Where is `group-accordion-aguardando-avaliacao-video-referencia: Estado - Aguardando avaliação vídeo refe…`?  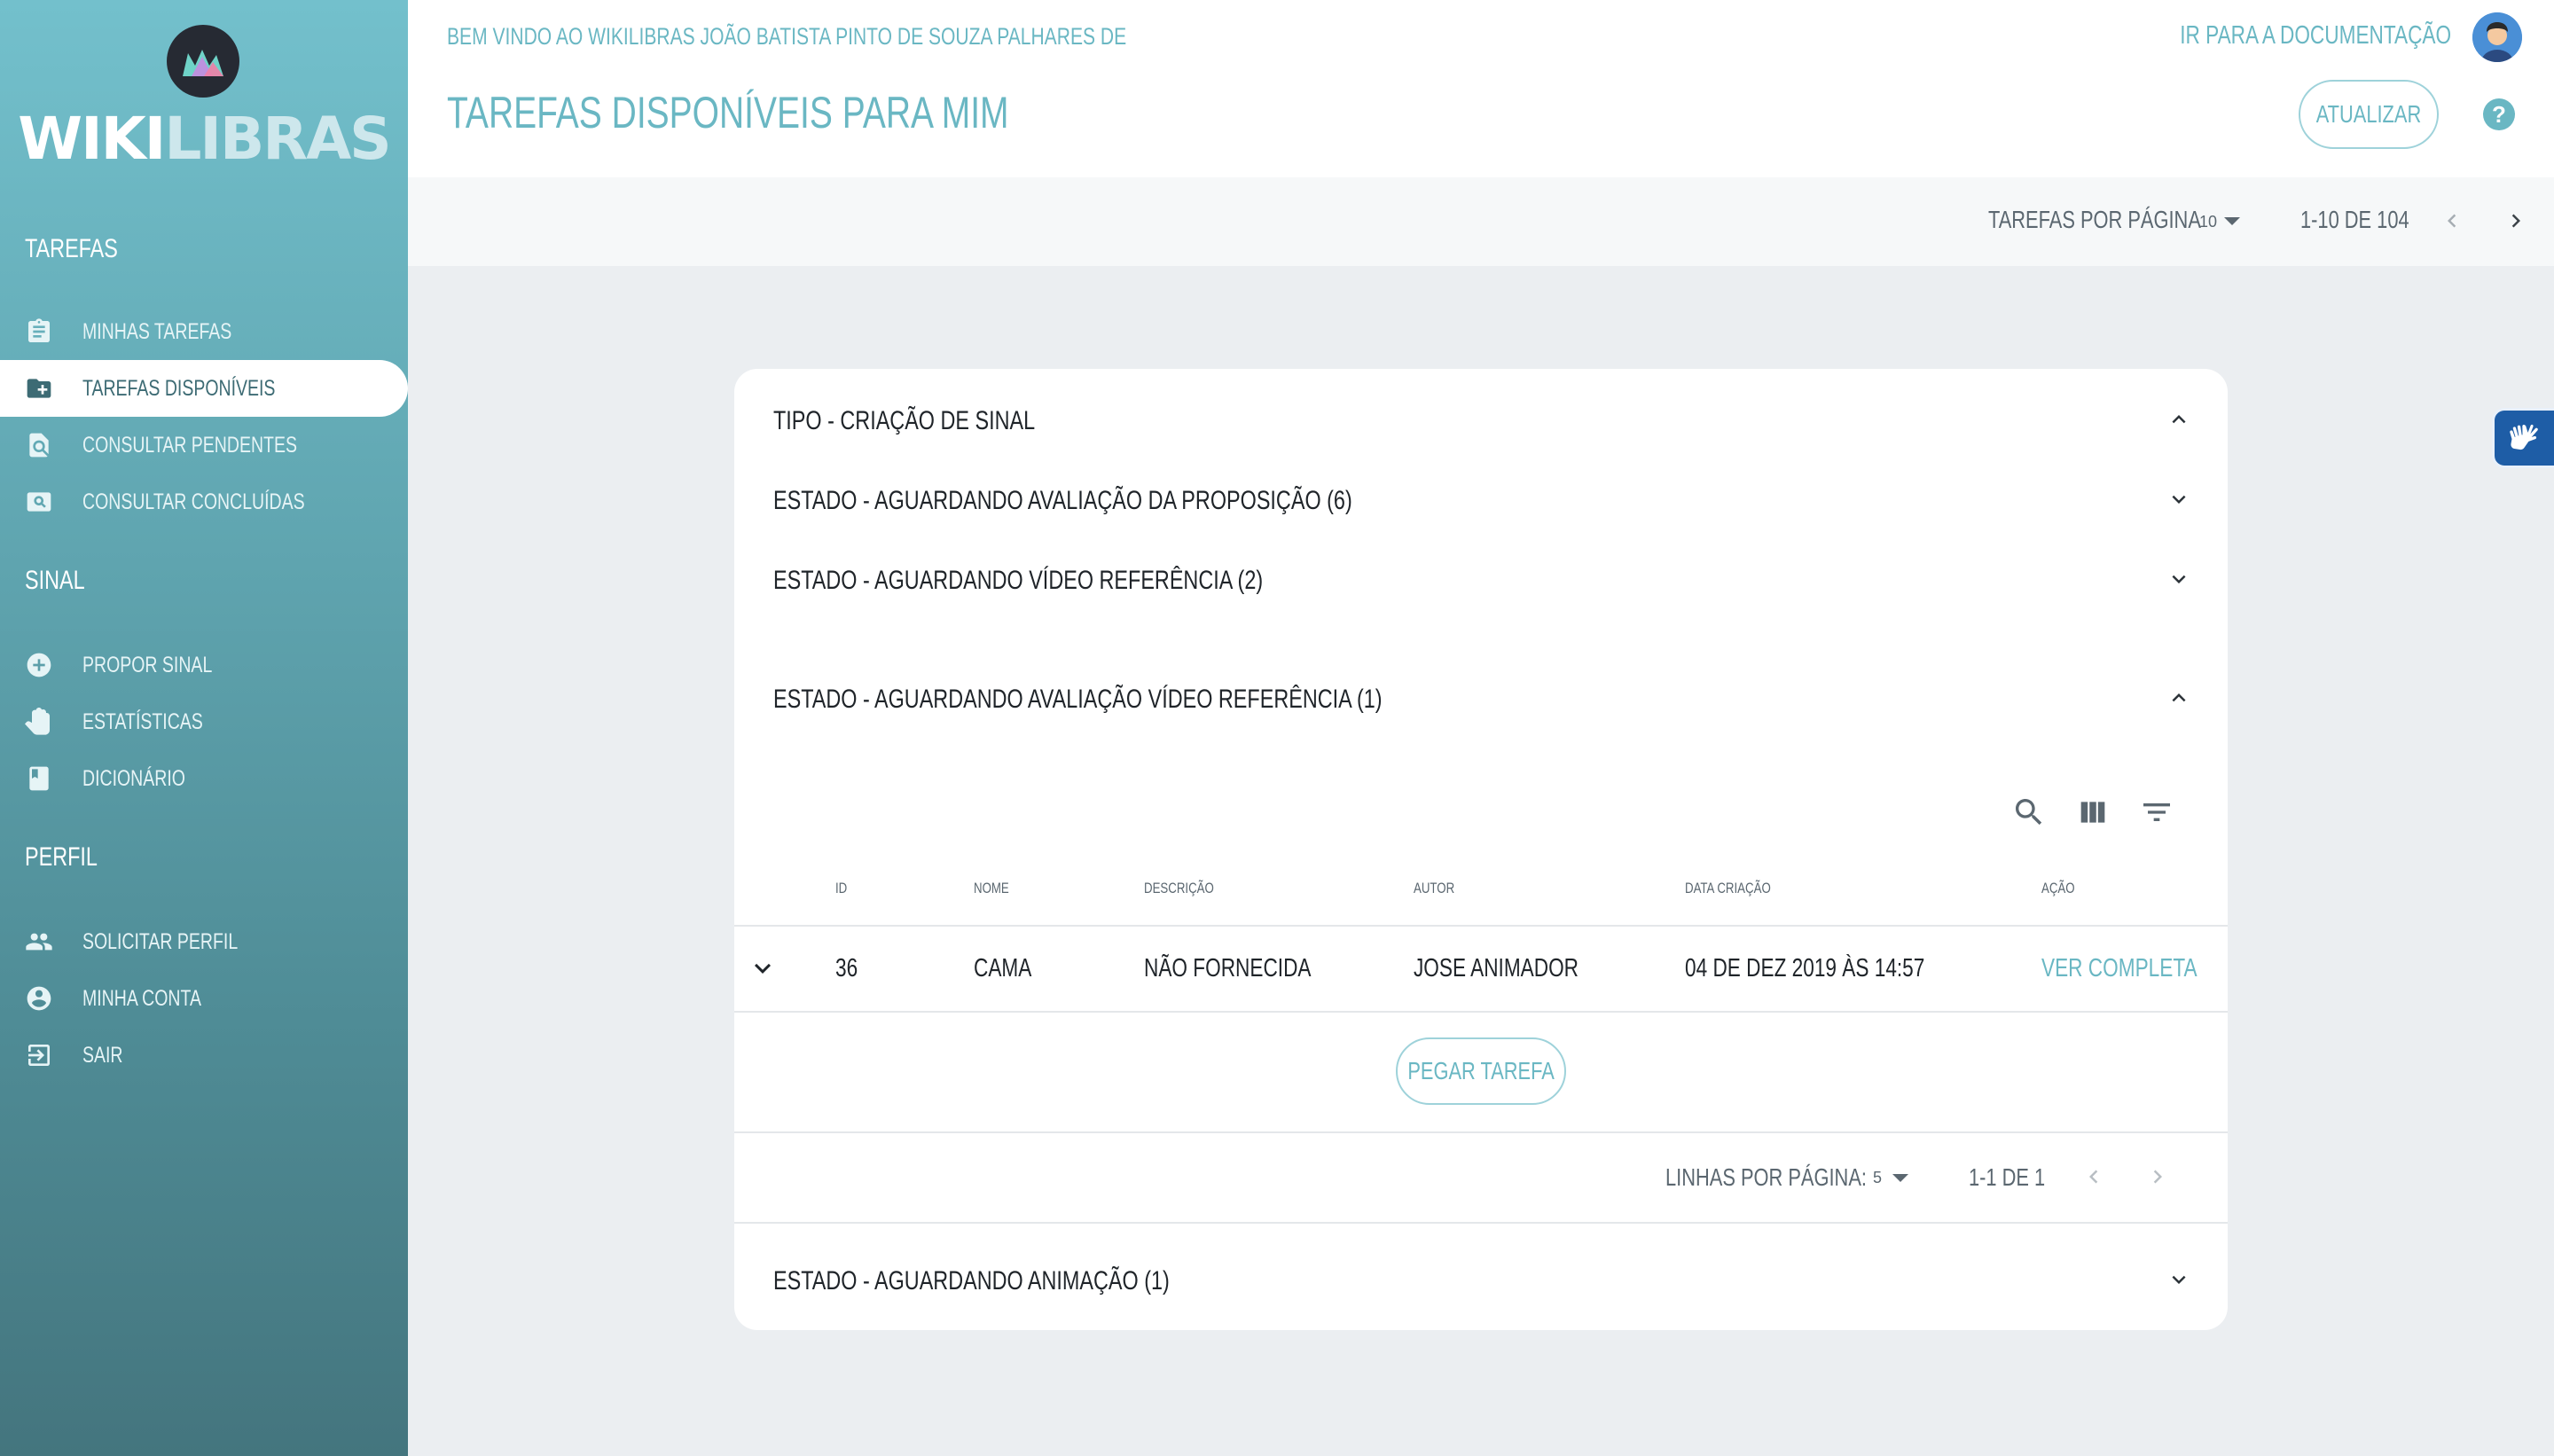
group-accordion-aguardando-avaliacao-video-referencia: Estado - Aguardando avaliação vídeo refe… is located at coordinates (1481, 698).